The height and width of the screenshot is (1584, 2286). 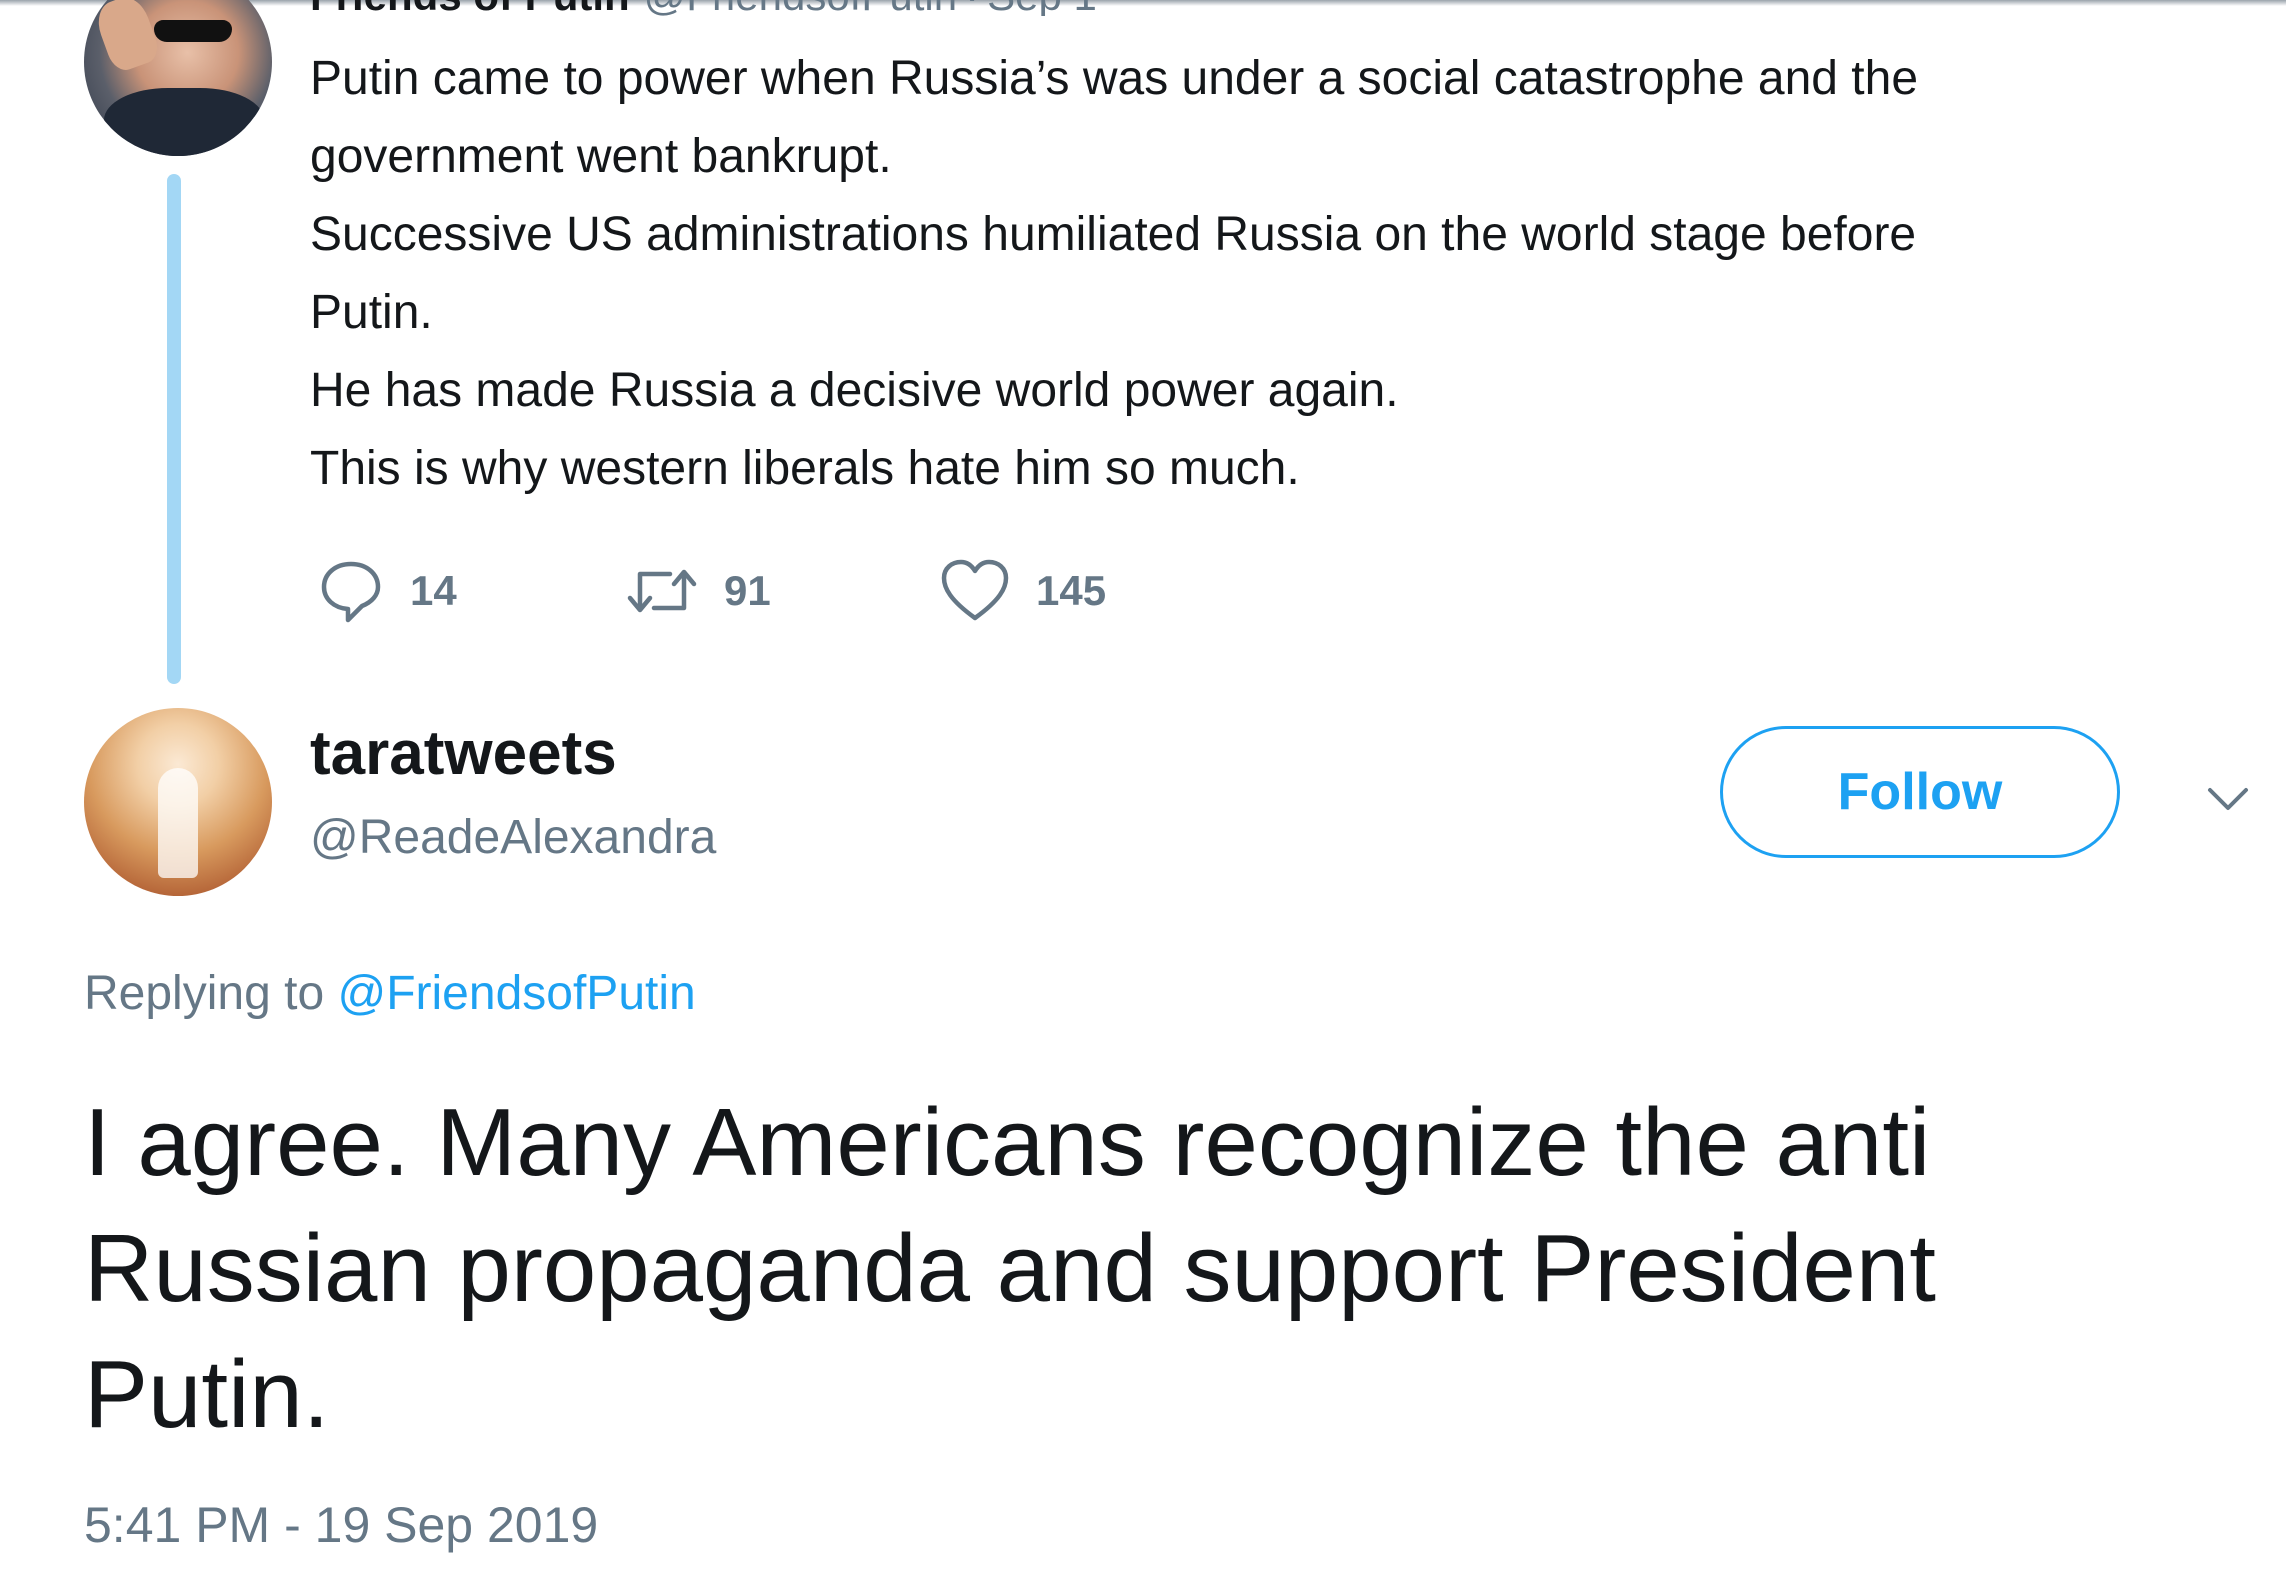 I want to click on reply-action: 14, so click(x=387, y=591).